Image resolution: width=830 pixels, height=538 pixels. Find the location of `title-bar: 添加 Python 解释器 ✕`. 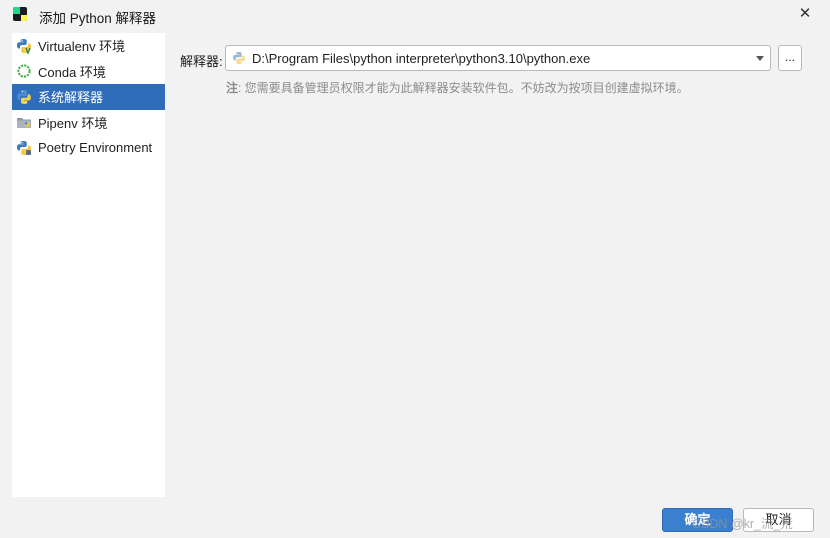

title-bar: 添加 Python 解释器 ✕ is located at coordinates (415, 15).